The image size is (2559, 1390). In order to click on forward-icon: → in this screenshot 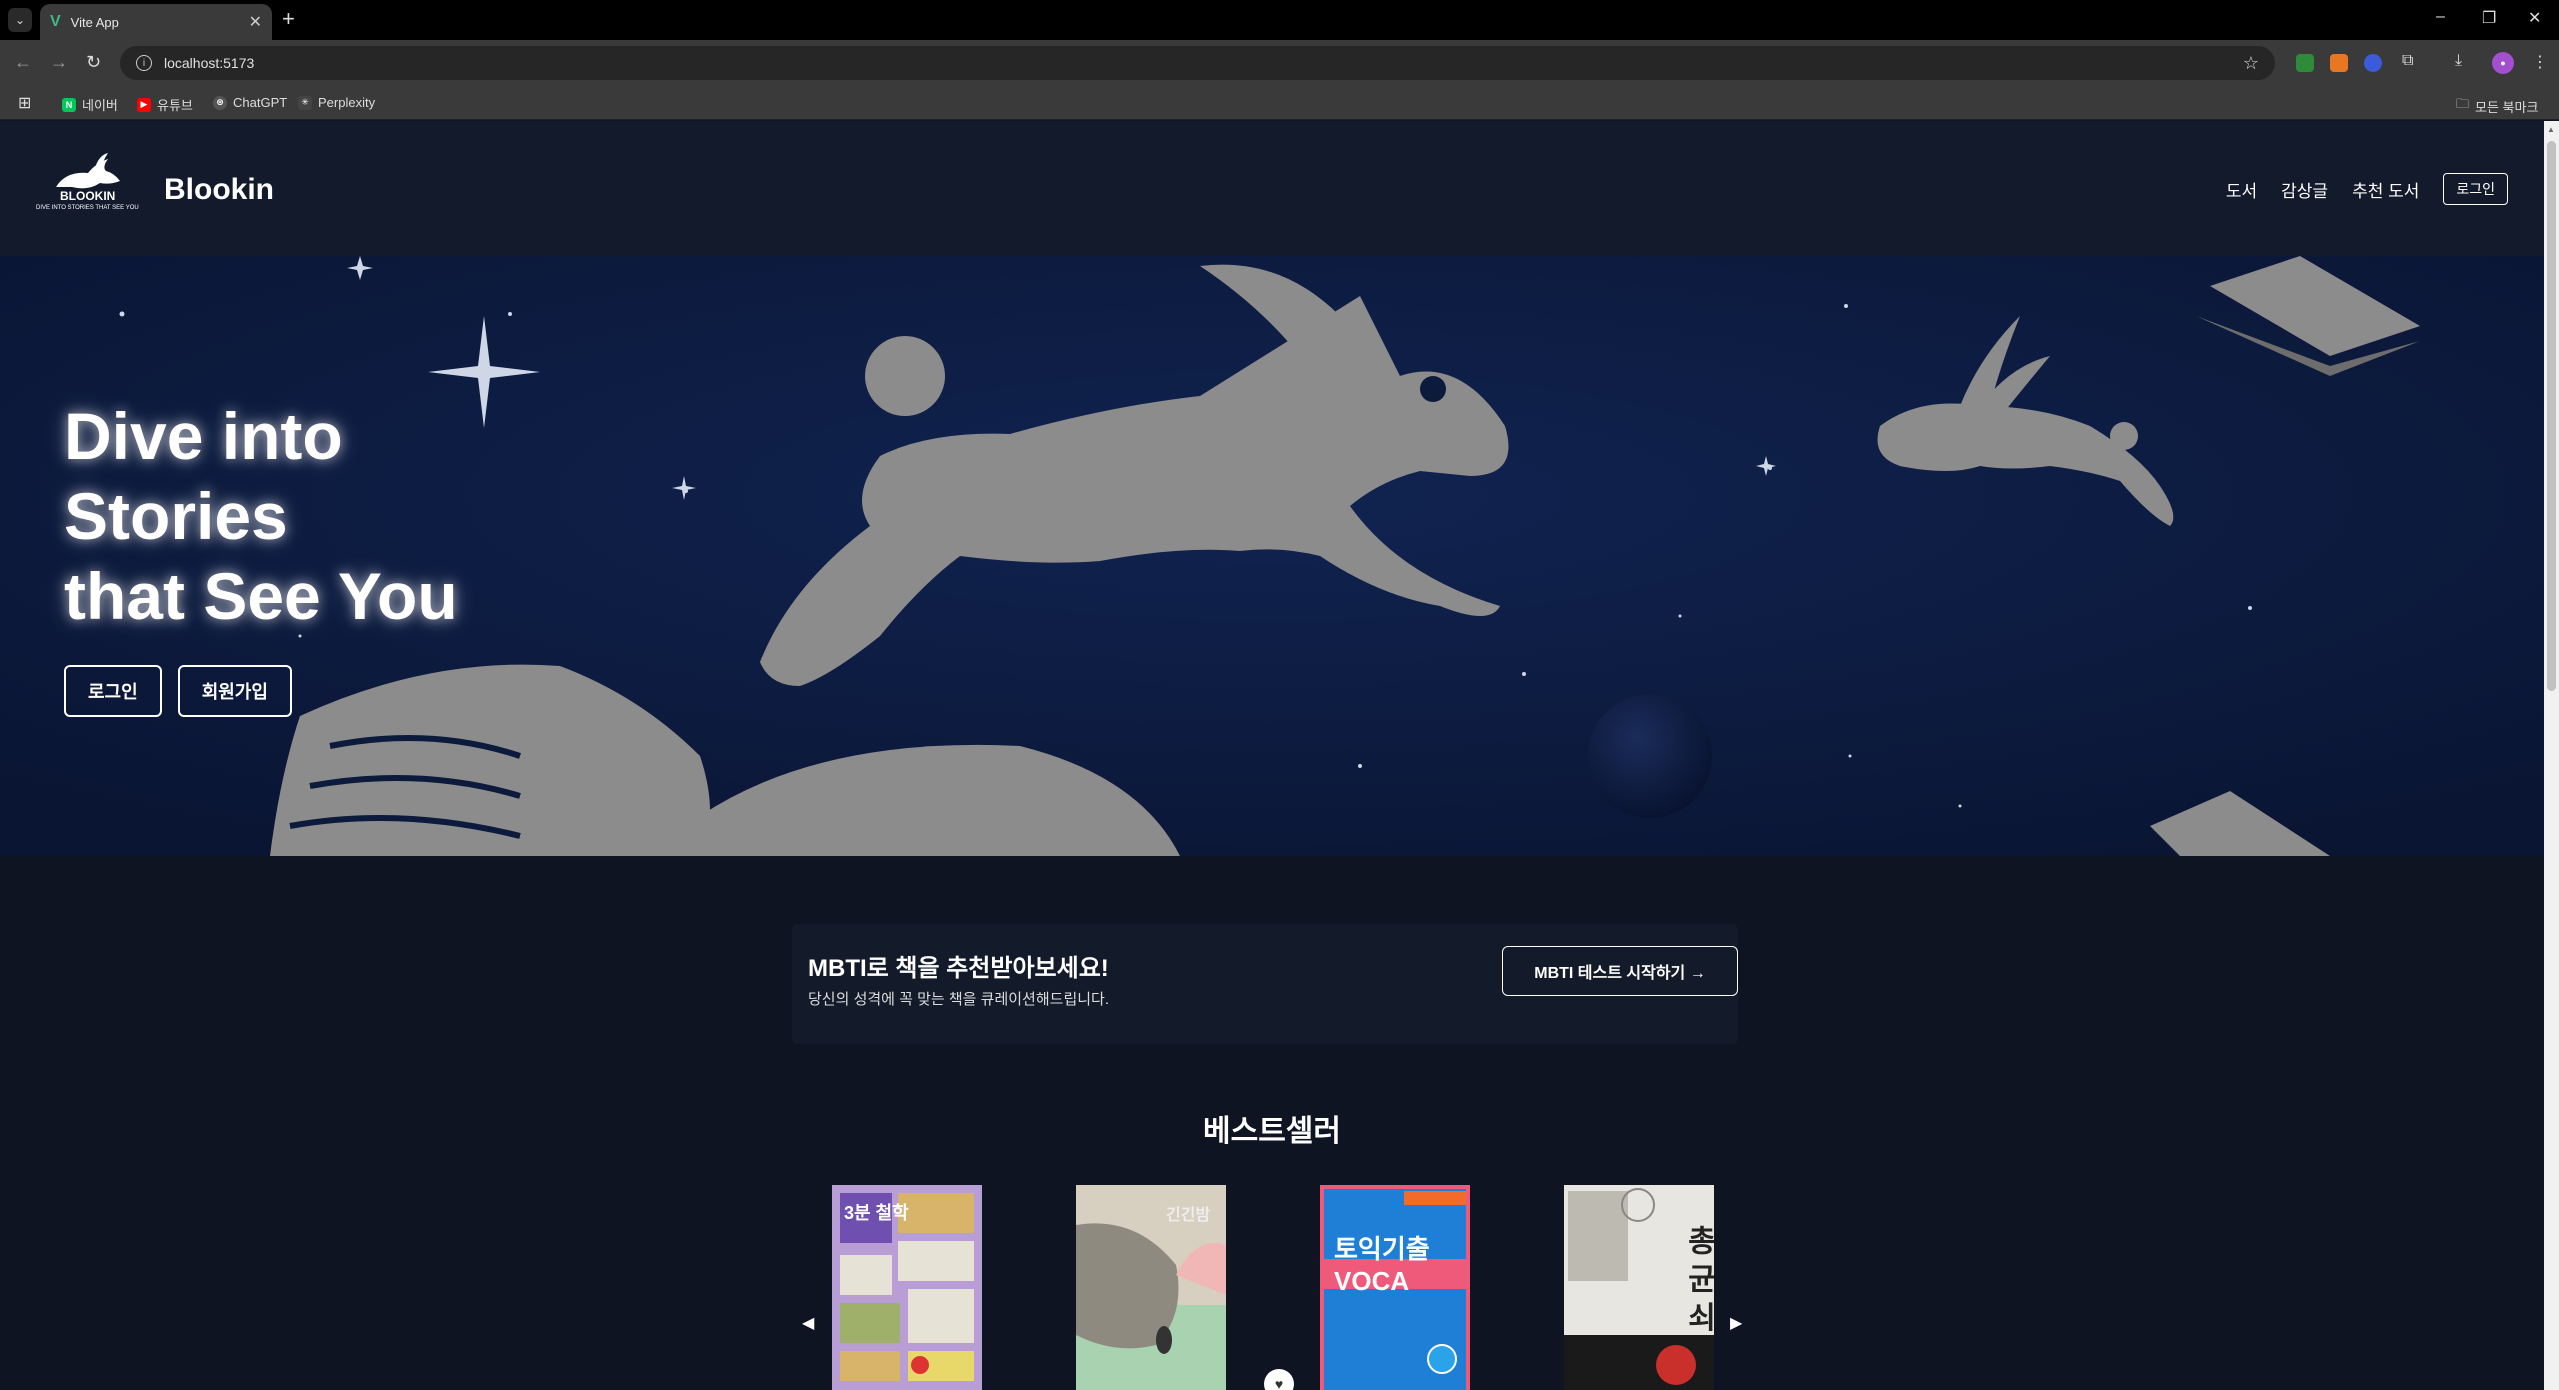, I will do `click(59, 62)`.